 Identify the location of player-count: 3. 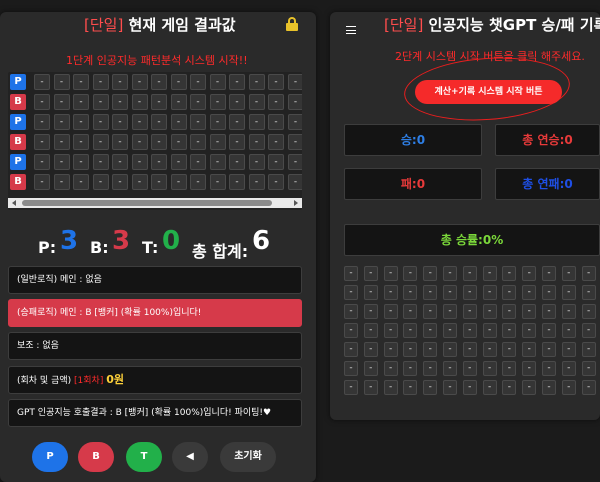
(69, 241).